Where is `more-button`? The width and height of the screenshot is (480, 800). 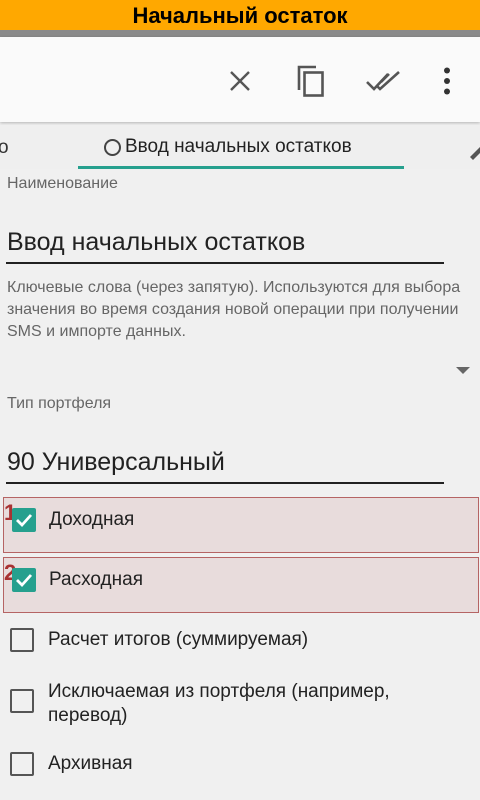
more-button is located at coordinates (447, 81).